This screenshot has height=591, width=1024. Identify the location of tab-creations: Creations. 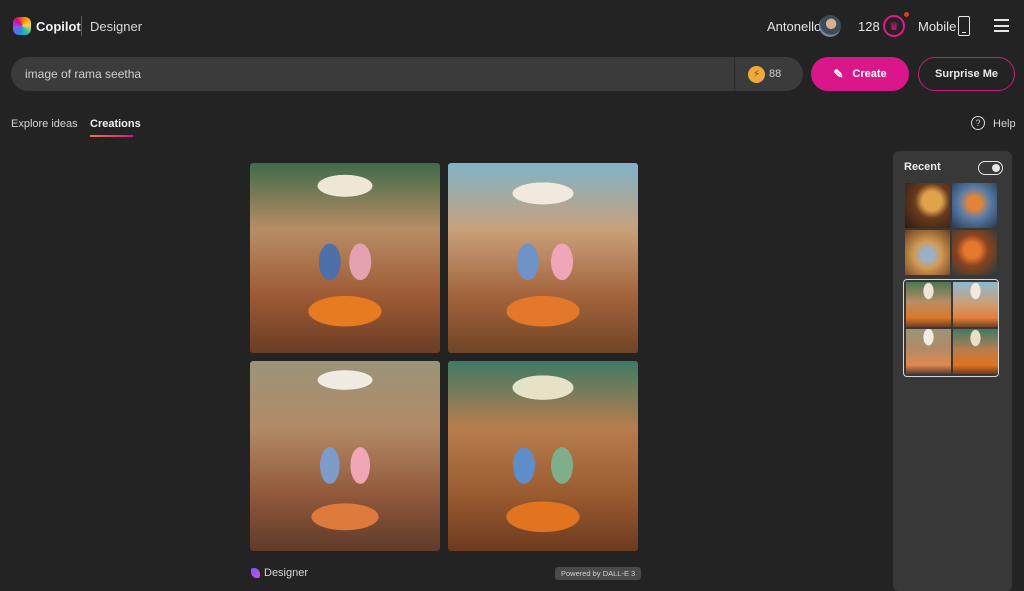
(115, 124).